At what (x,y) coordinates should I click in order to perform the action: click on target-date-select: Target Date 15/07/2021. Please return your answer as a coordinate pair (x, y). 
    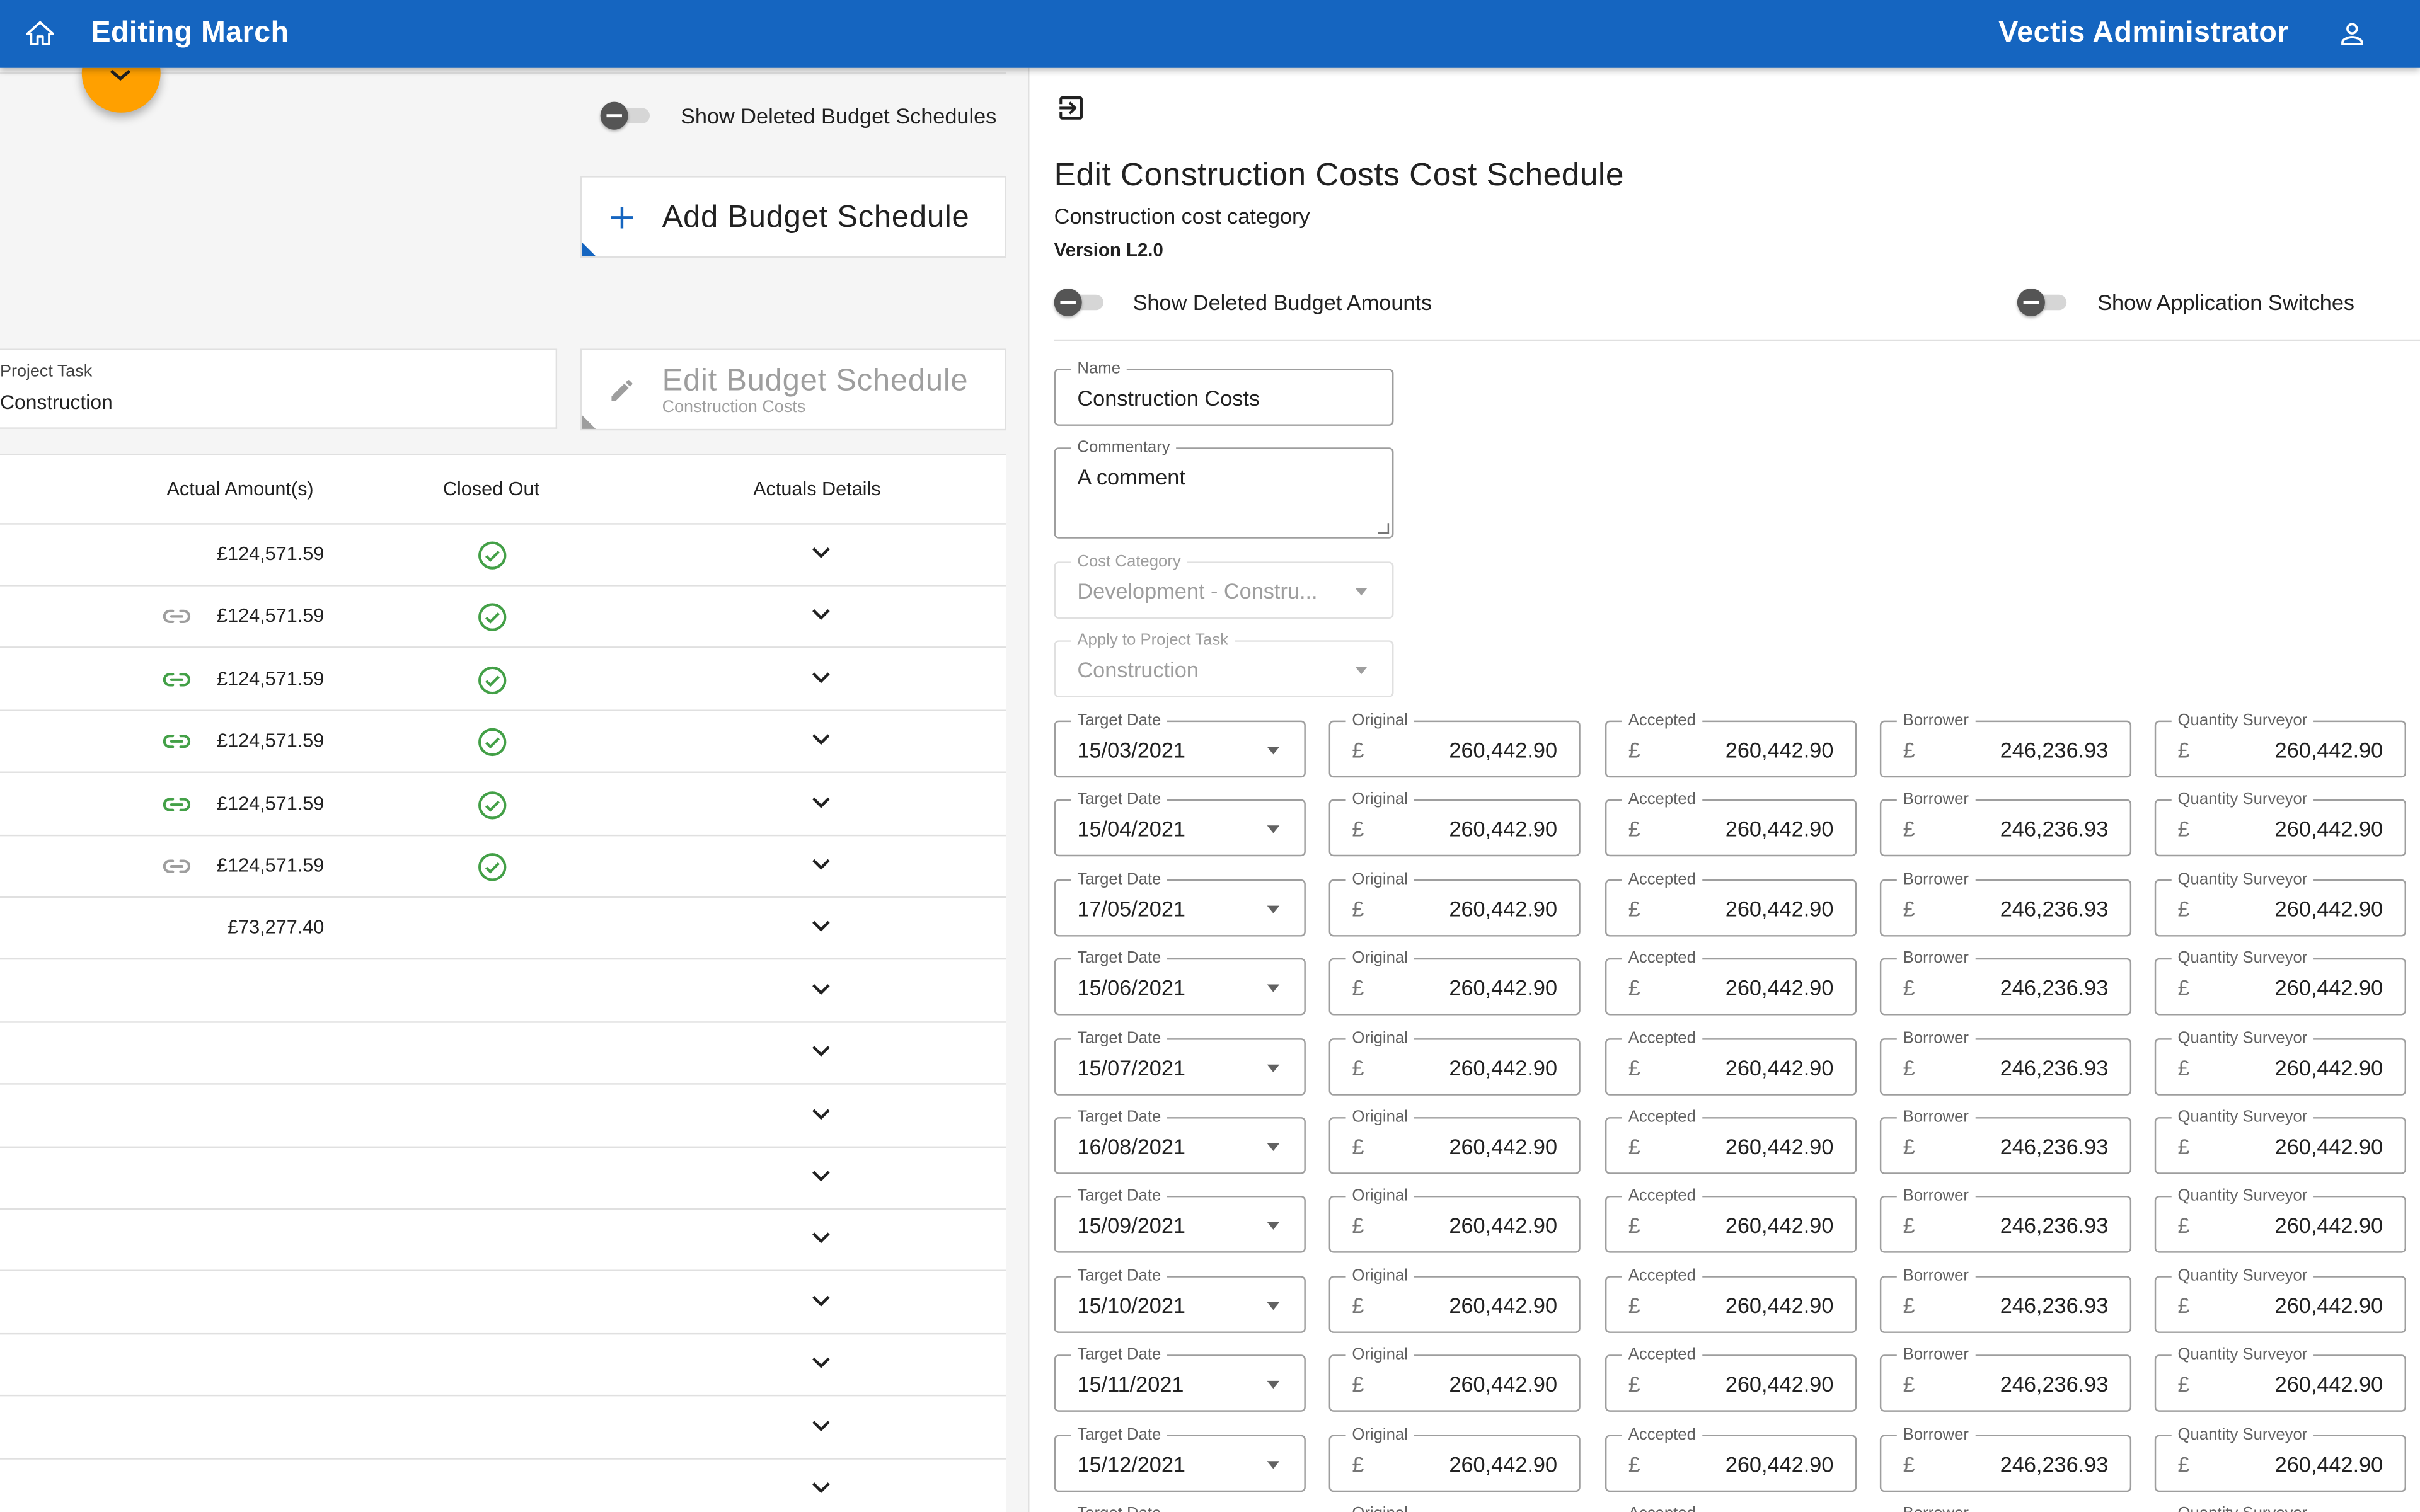
    Looking at the image, I should click on (1180, 1061).